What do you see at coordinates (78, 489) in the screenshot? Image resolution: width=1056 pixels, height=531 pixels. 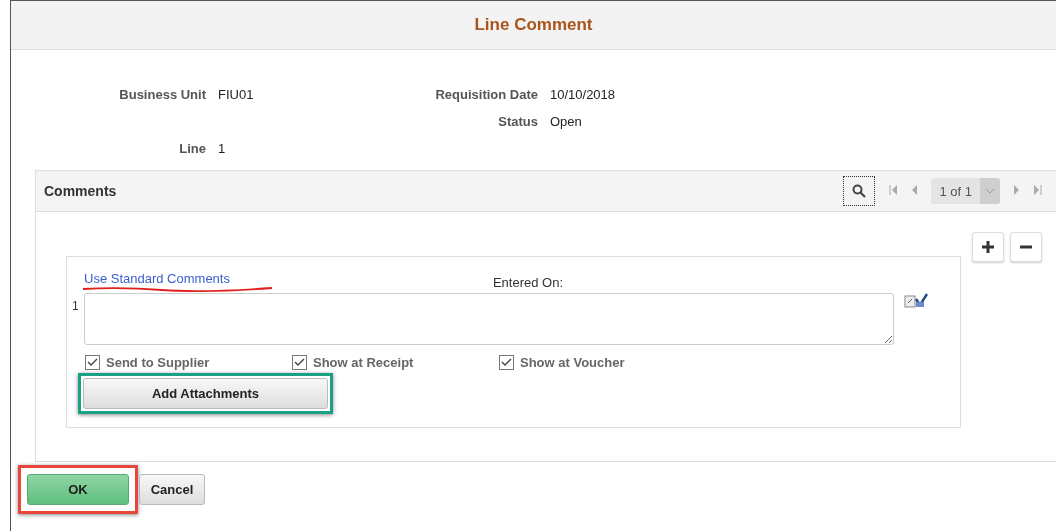 I see `ok-button: OK` at bounding box center [78, 489].